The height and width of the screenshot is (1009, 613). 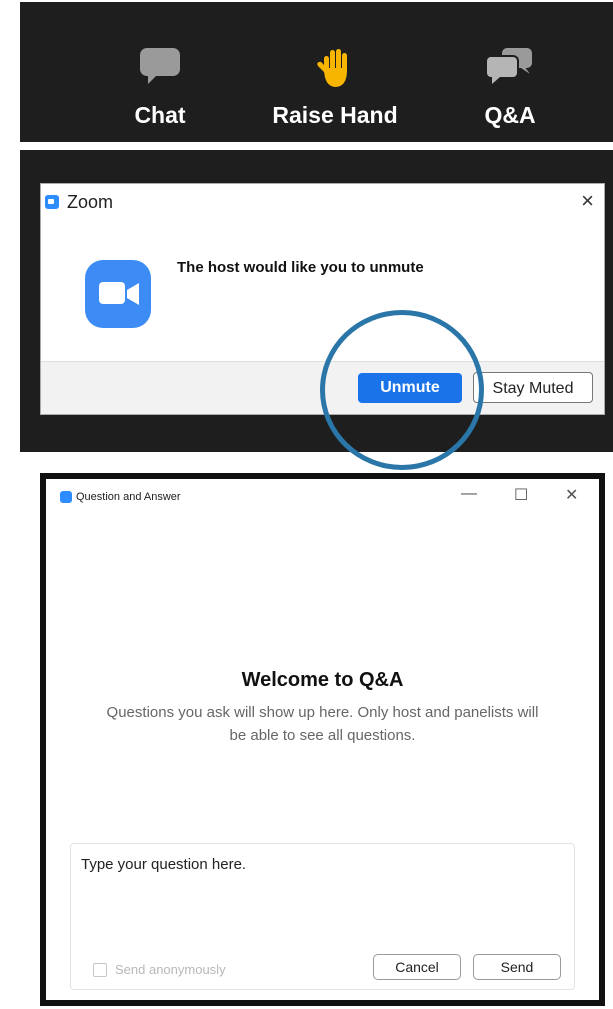 I want to click on meeting-toolbar: Chat Raise Hand Q&A, so click(x=316, y=72).